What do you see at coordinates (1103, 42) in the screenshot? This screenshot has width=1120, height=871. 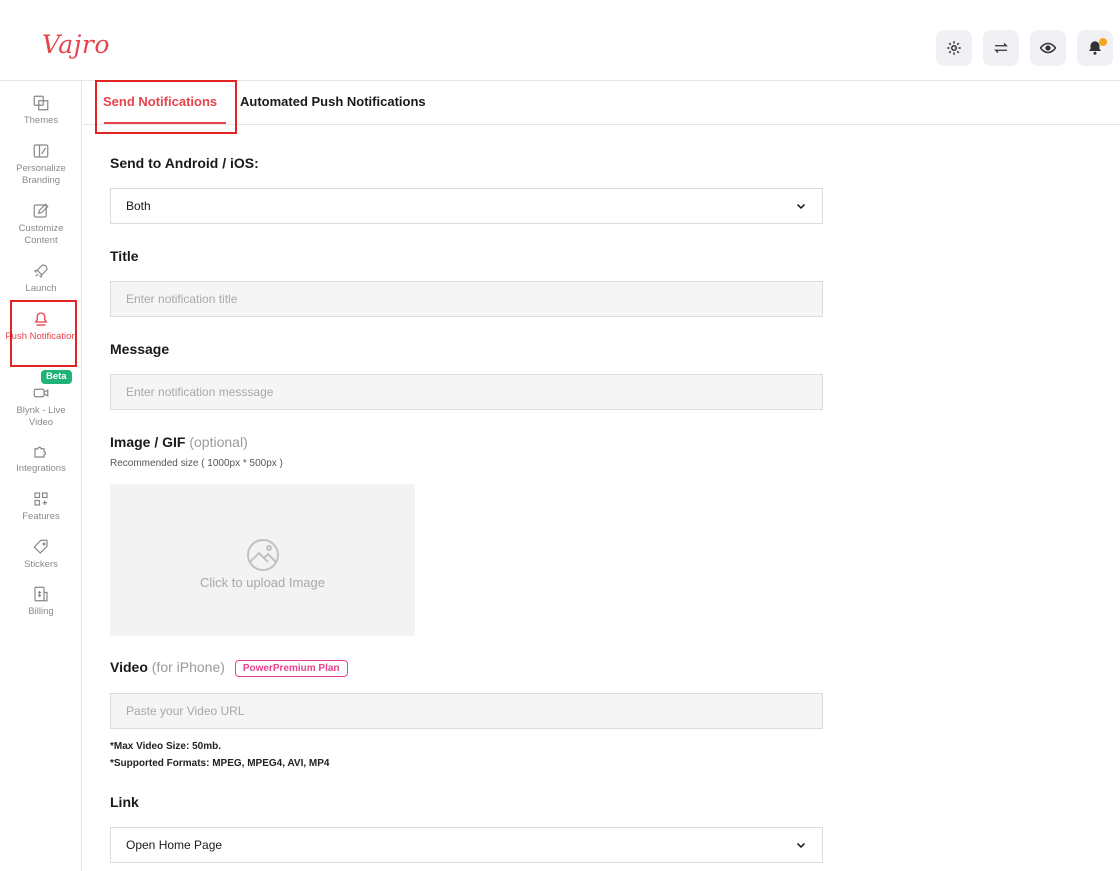 I see `notification-dot` at bounding box center [1103, 42].